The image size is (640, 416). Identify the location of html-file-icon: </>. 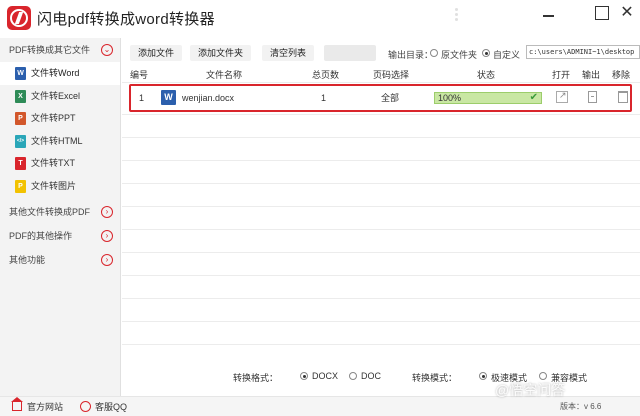
(20, 141).